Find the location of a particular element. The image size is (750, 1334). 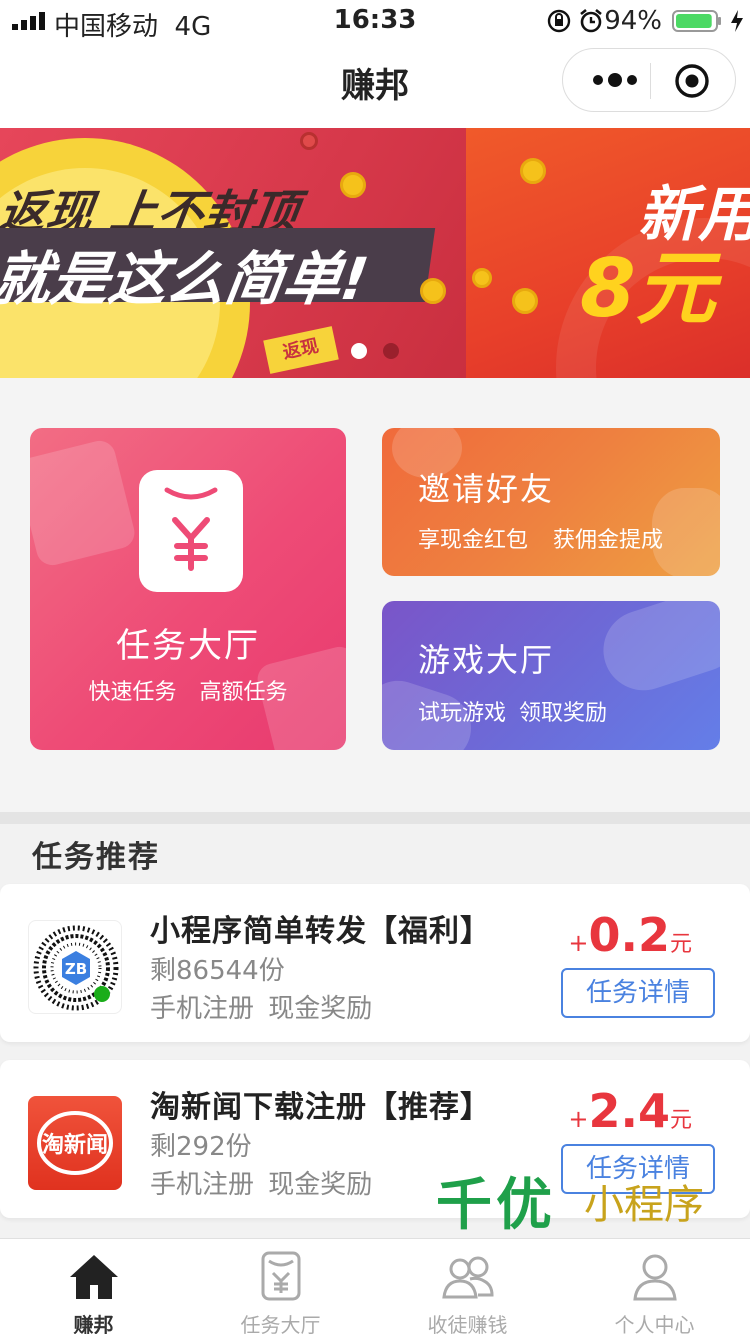

battery-icon is located at coordinates (696, 21).